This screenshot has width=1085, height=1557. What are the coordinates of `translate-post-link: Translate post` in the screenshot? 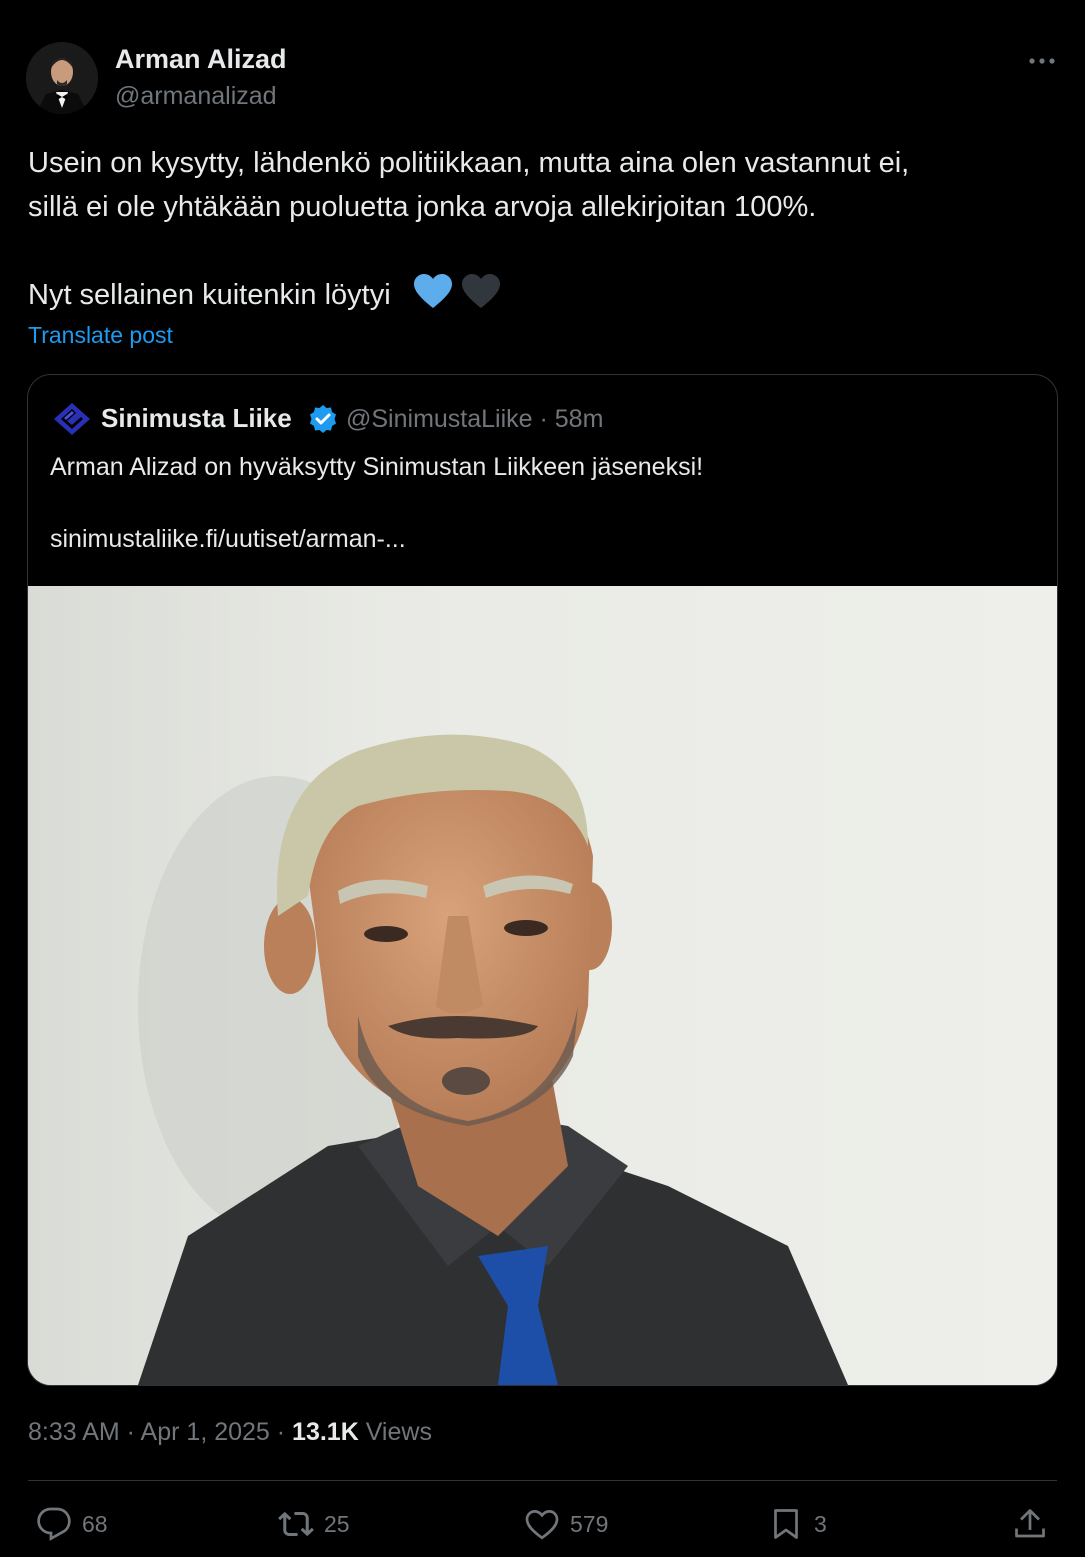 It's located at (100, 335).